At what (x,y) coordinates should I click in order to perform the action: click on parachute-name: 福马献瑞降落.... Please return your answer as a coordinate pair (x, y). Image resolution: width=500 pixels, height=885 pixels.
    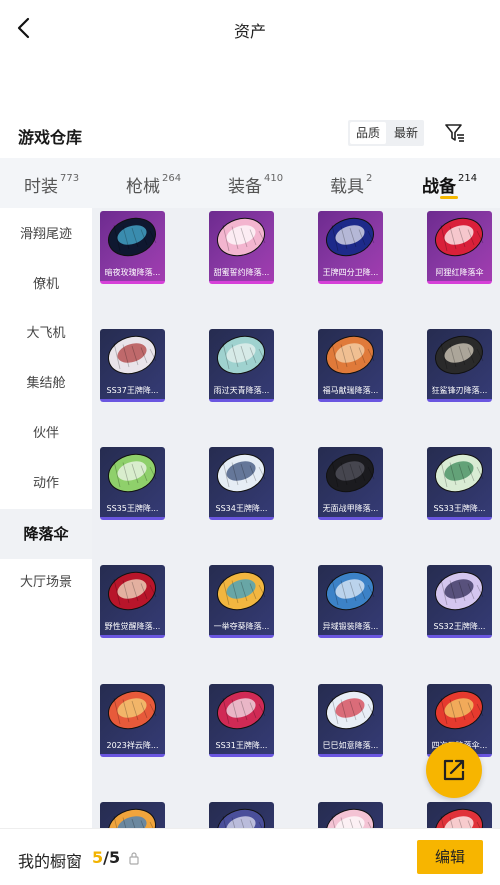
    Looking at the image, I should click on (350, 390).